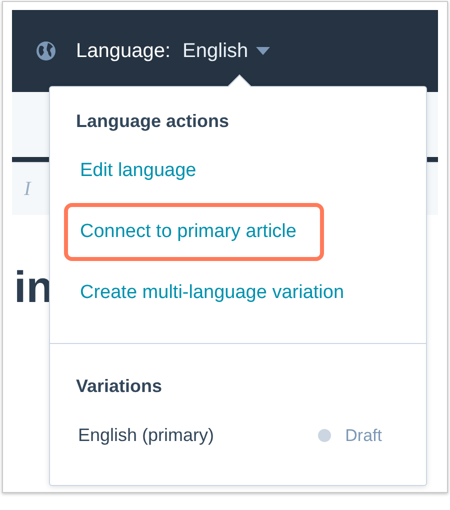  Describe the element at coordinates (194, 232) in the screenshot. I see `menu-link: Connect to primary article` at that location.